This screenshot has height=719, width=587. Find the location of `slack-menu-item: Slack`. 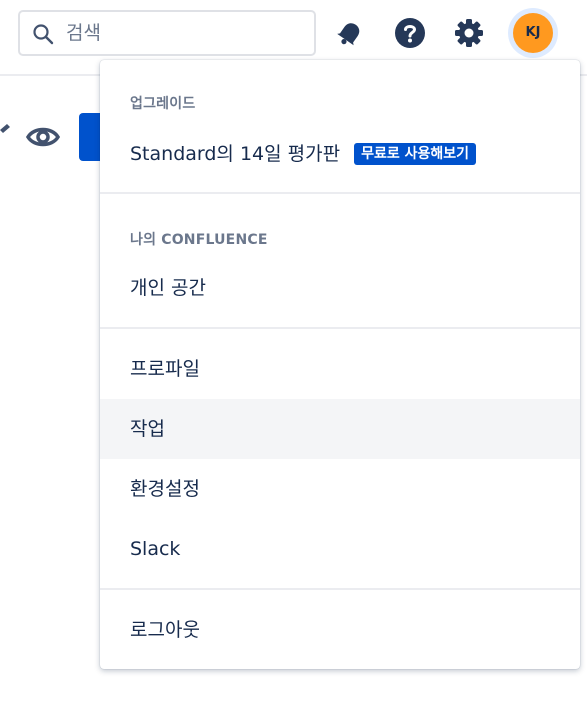

slack-menu-item: Slack is located at coordinates (340, 549).